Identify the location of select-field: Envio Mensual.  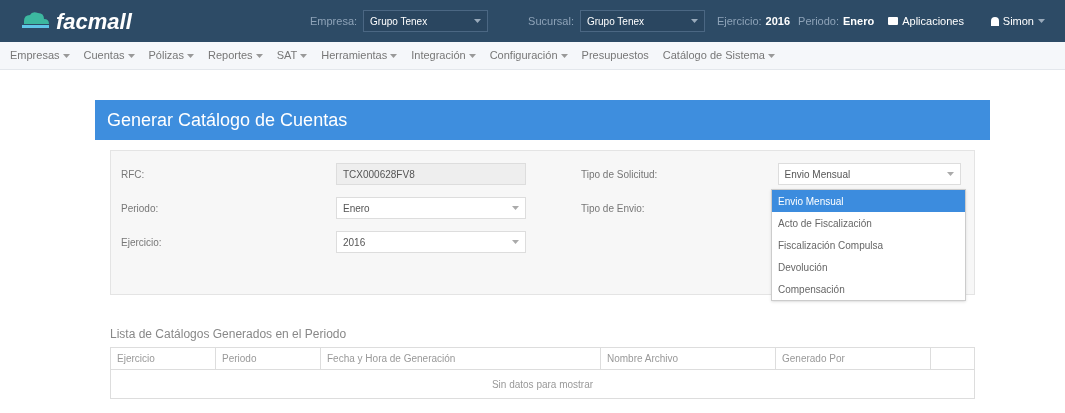
(869, 174).